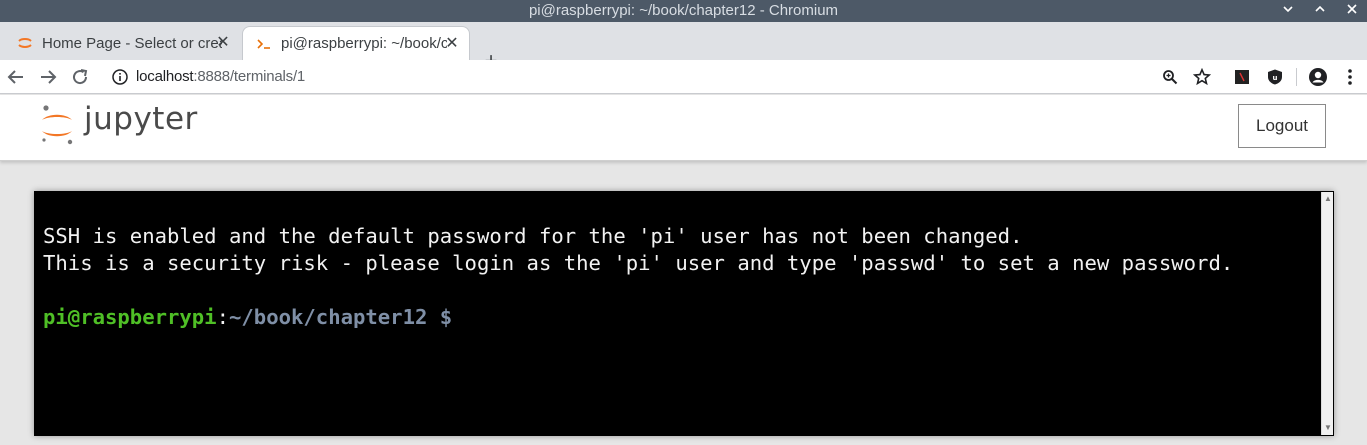 Image resolution: width=1367 pixels, height=445 pixels. Describe the element at coordinates (1296, 77) in the screenshot. I see `toolbar-divider` at that location.